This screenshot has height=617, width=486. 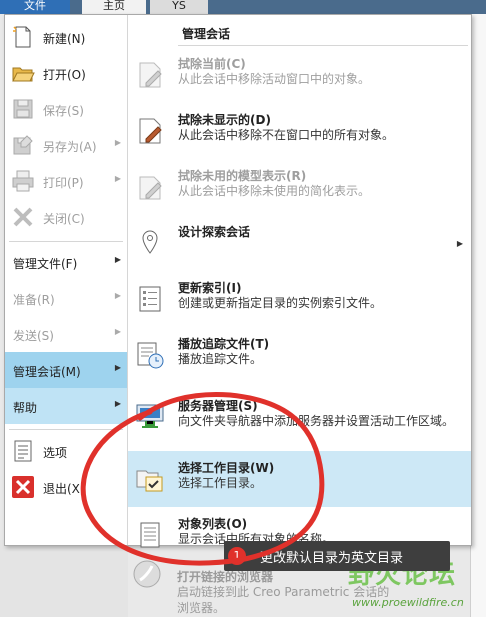 I want to click on menu-manage-session: 管理会话(M) ▶, so click(x=66, y=370).